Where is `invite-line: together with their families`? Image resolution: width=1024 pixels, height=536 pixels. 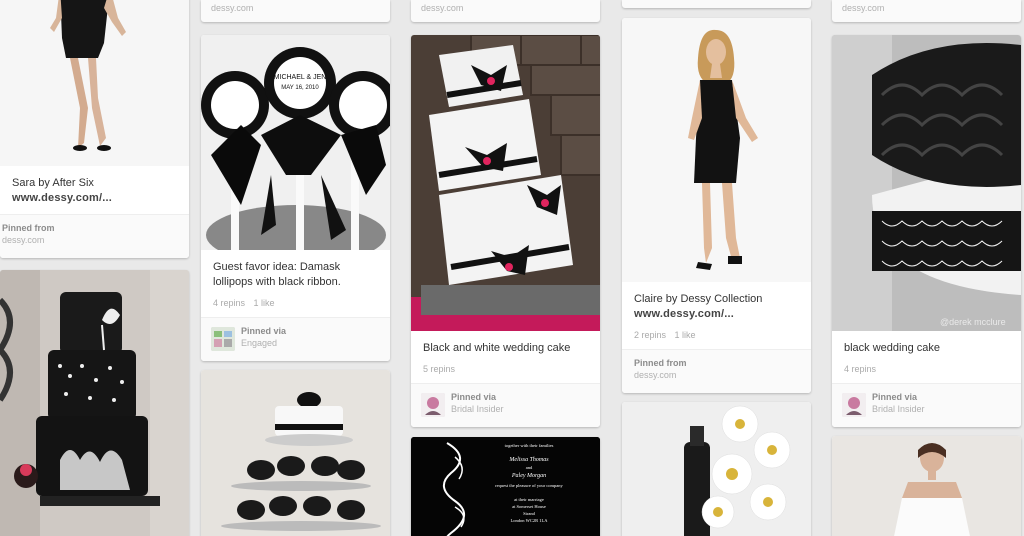
invite-line: together with their families is located at coordinates (529, 445).